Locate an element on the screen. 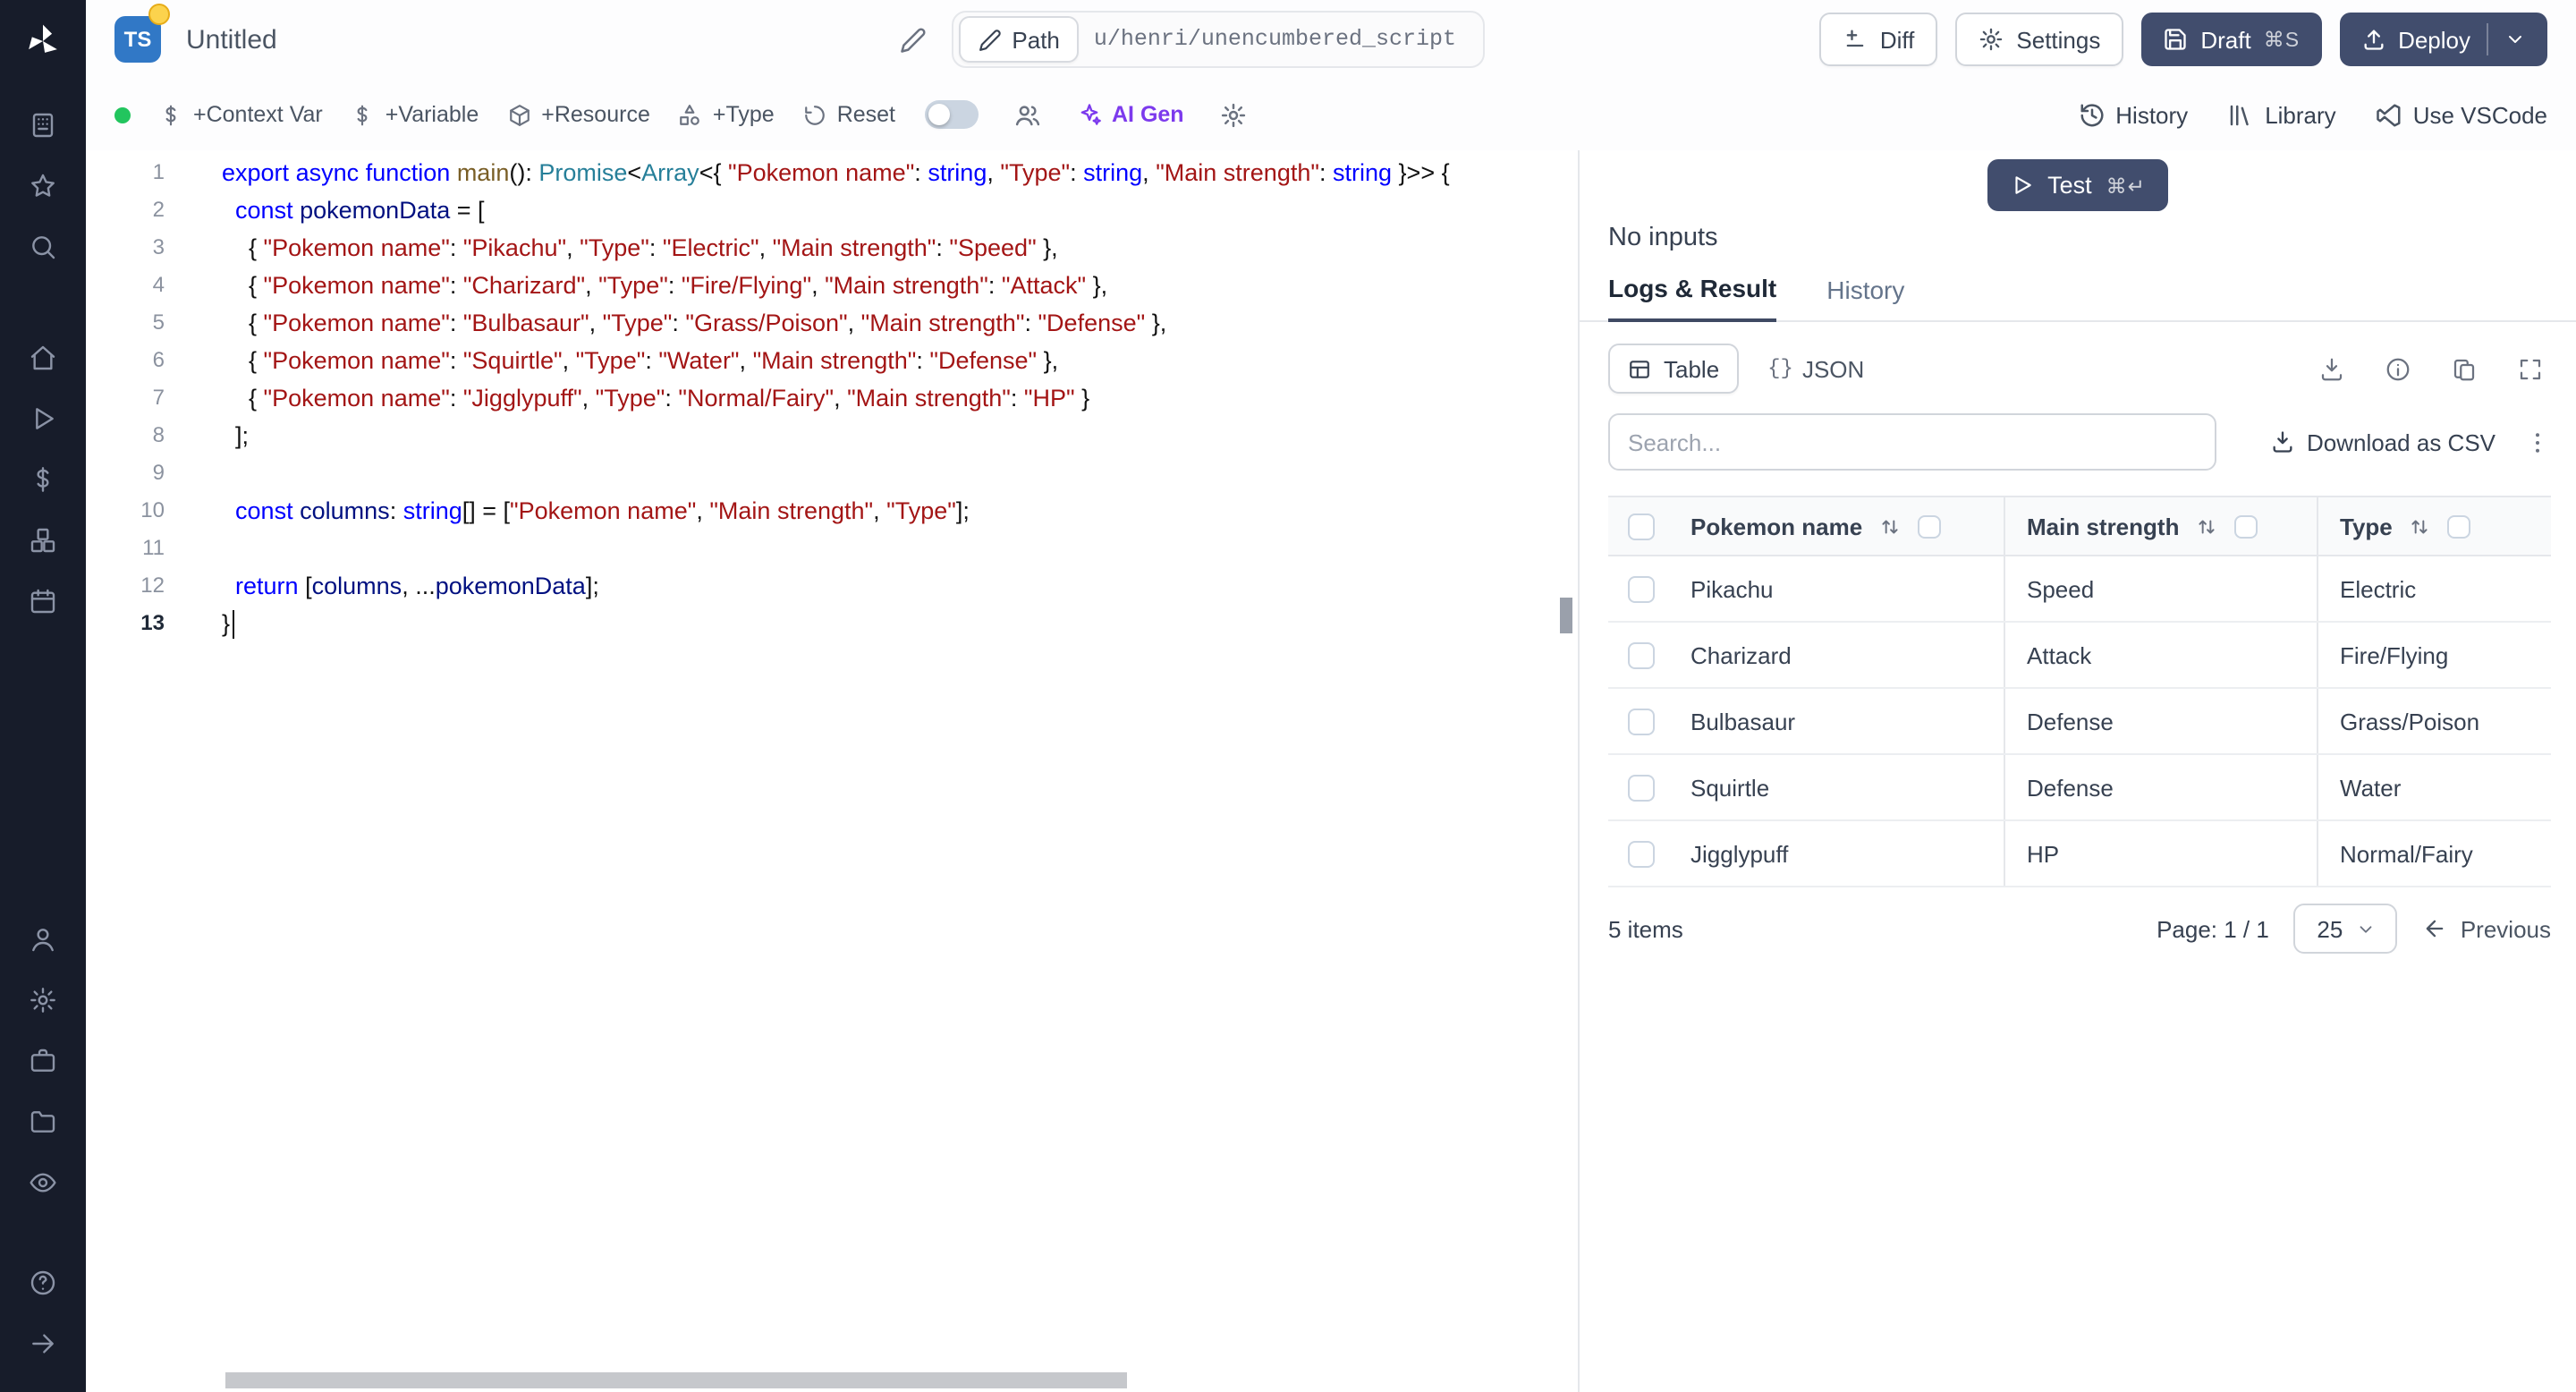 This screenshot has width=2576, height=1392. download-csv-label: Download as CSV is located at coordinates (2401, 442).